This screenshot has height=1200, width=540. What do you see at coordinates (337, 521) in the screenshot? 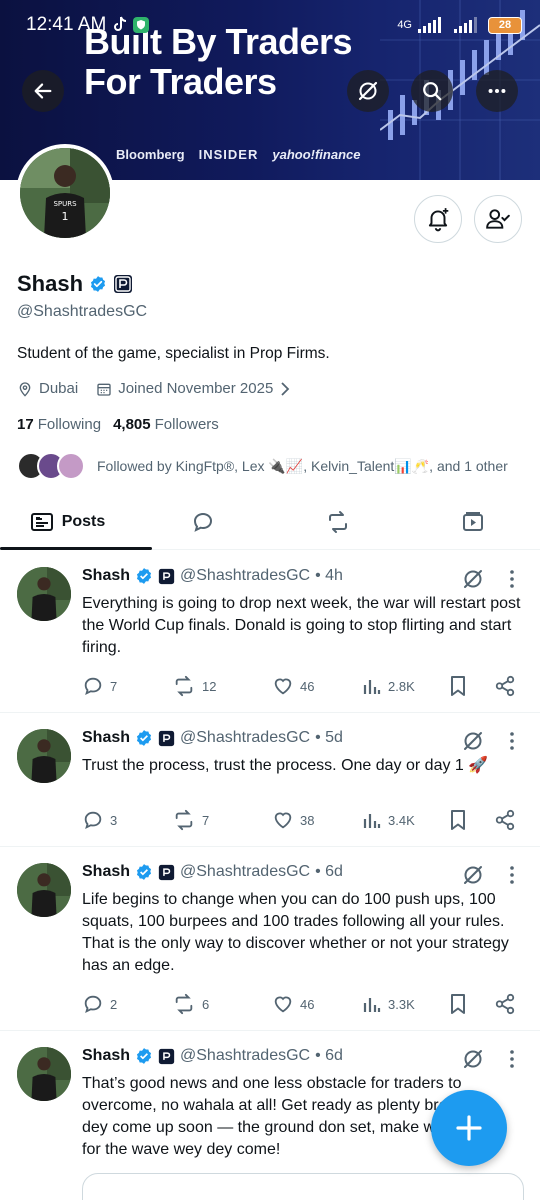
I see `tab-reposts` at bounding box center [337, 521].